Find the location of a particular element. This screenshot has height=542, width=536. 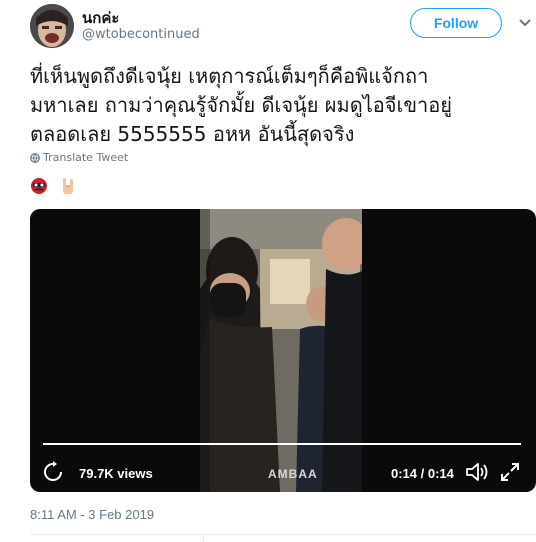

video-watermark: AMBAA is located at coordinates (293, 474).